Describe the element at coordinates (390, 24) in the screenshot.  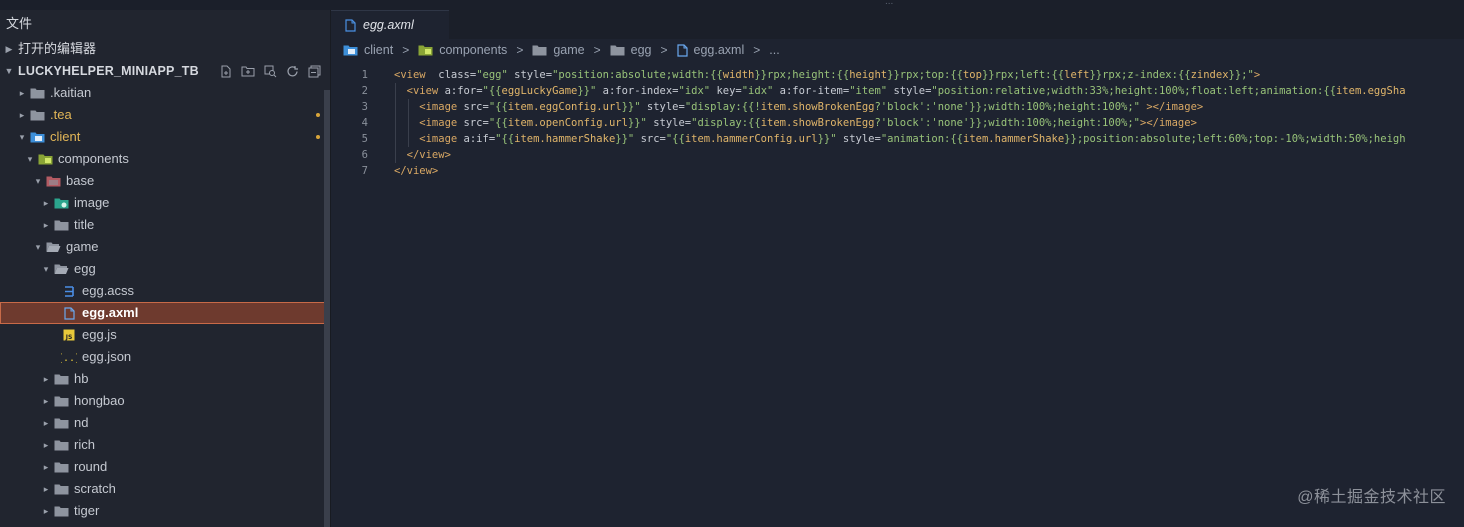
I see `tab-egg-axml: egg.axml` at that location.